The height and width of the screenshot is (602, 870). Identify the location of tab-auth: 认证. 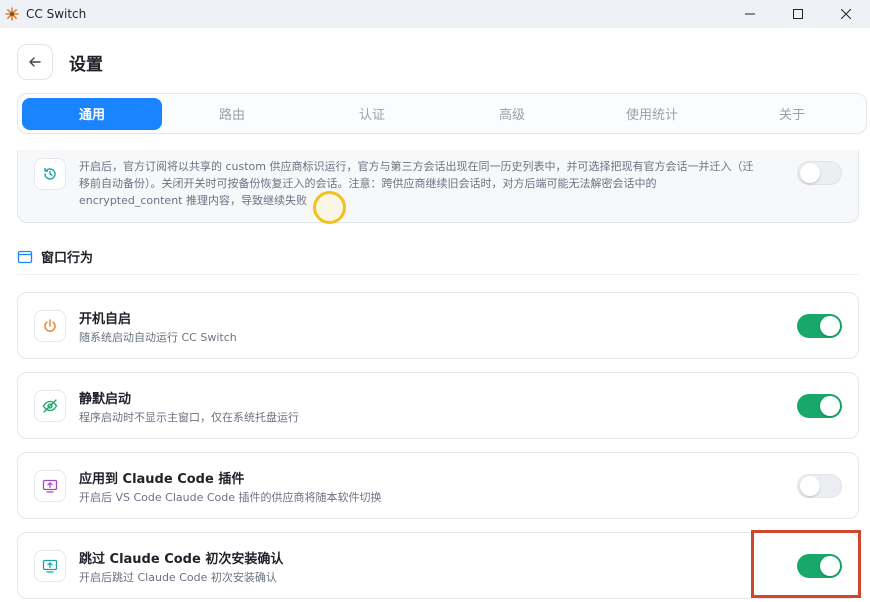
(372, 114).